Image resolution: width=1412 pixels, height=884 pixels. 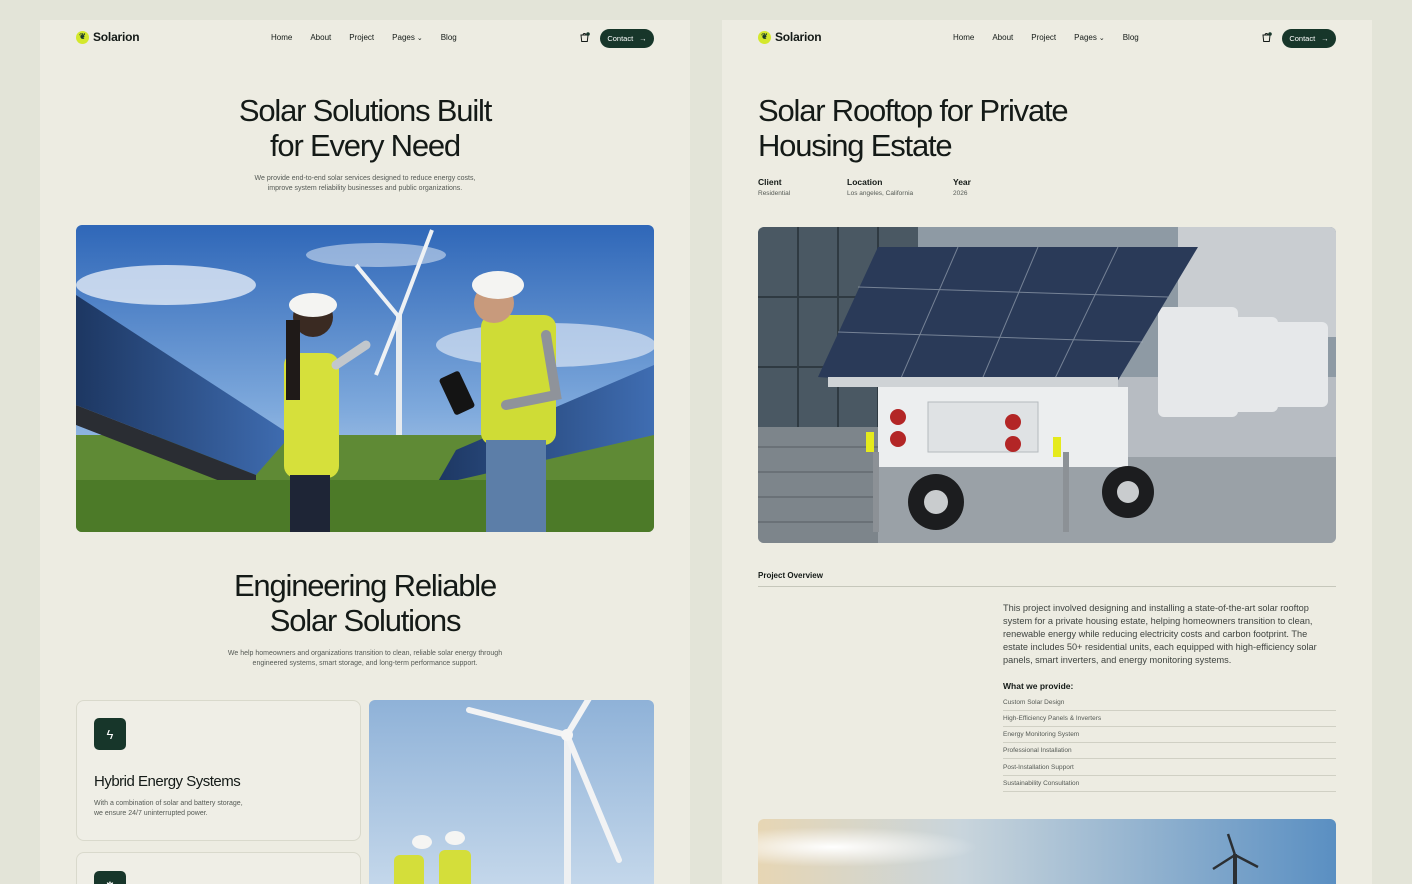 I want to click on meta-client-value: Residential, so click(x=774, y=193).